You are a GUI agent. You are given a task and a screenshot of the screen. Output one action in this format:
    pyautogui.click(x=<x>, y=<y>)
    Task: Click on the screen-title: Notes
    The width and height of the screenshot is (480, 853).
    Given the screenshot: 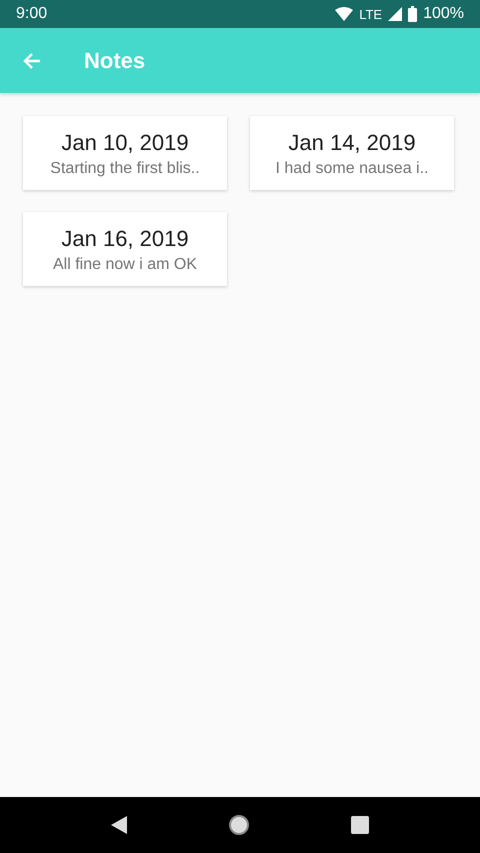 What is the action you would take?
    pyautogui.click(x=115, y=61)
    